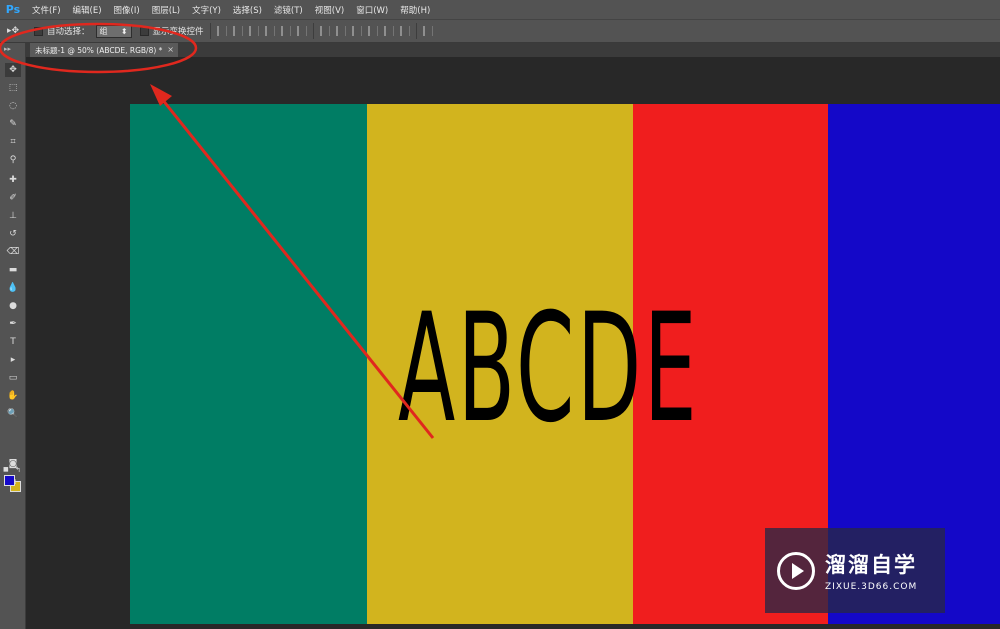 This screenshot has height=629, width=1000. What do you see at coordinates (13, 252) in the screenshot?
I see `eraser-tool-icon: ⌫` at bounding box center [13, 252].